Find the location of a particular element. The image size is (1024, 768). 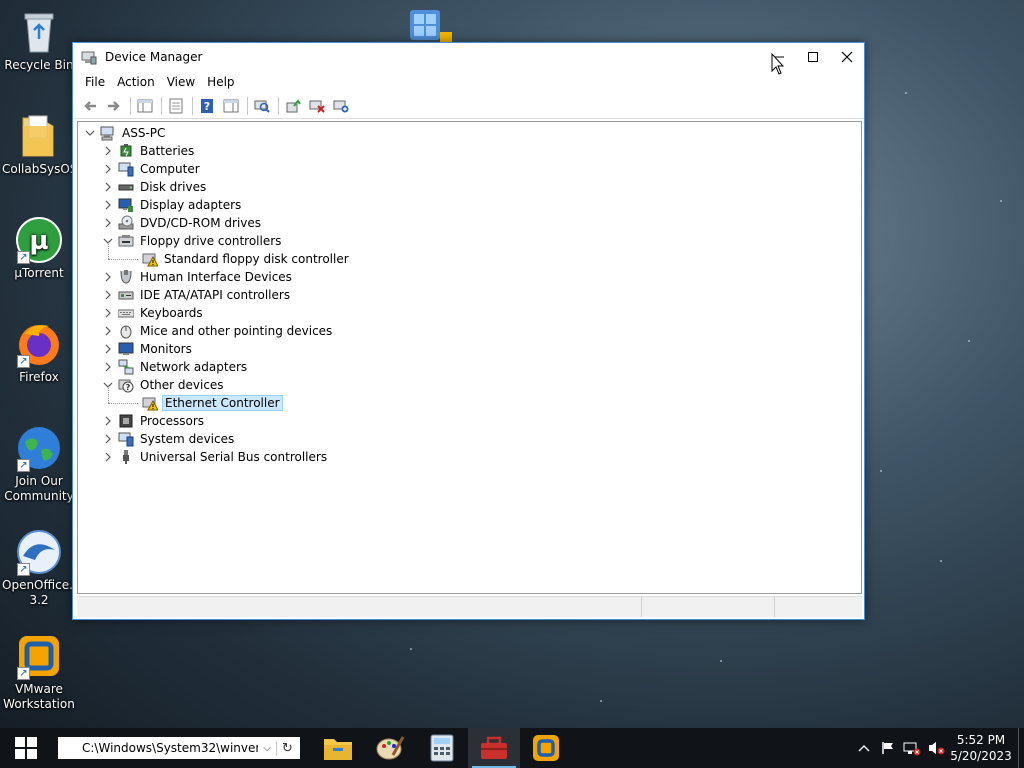

system-tray: 5:52 PM 5/20/2023 is located at coordinates (938, 748).